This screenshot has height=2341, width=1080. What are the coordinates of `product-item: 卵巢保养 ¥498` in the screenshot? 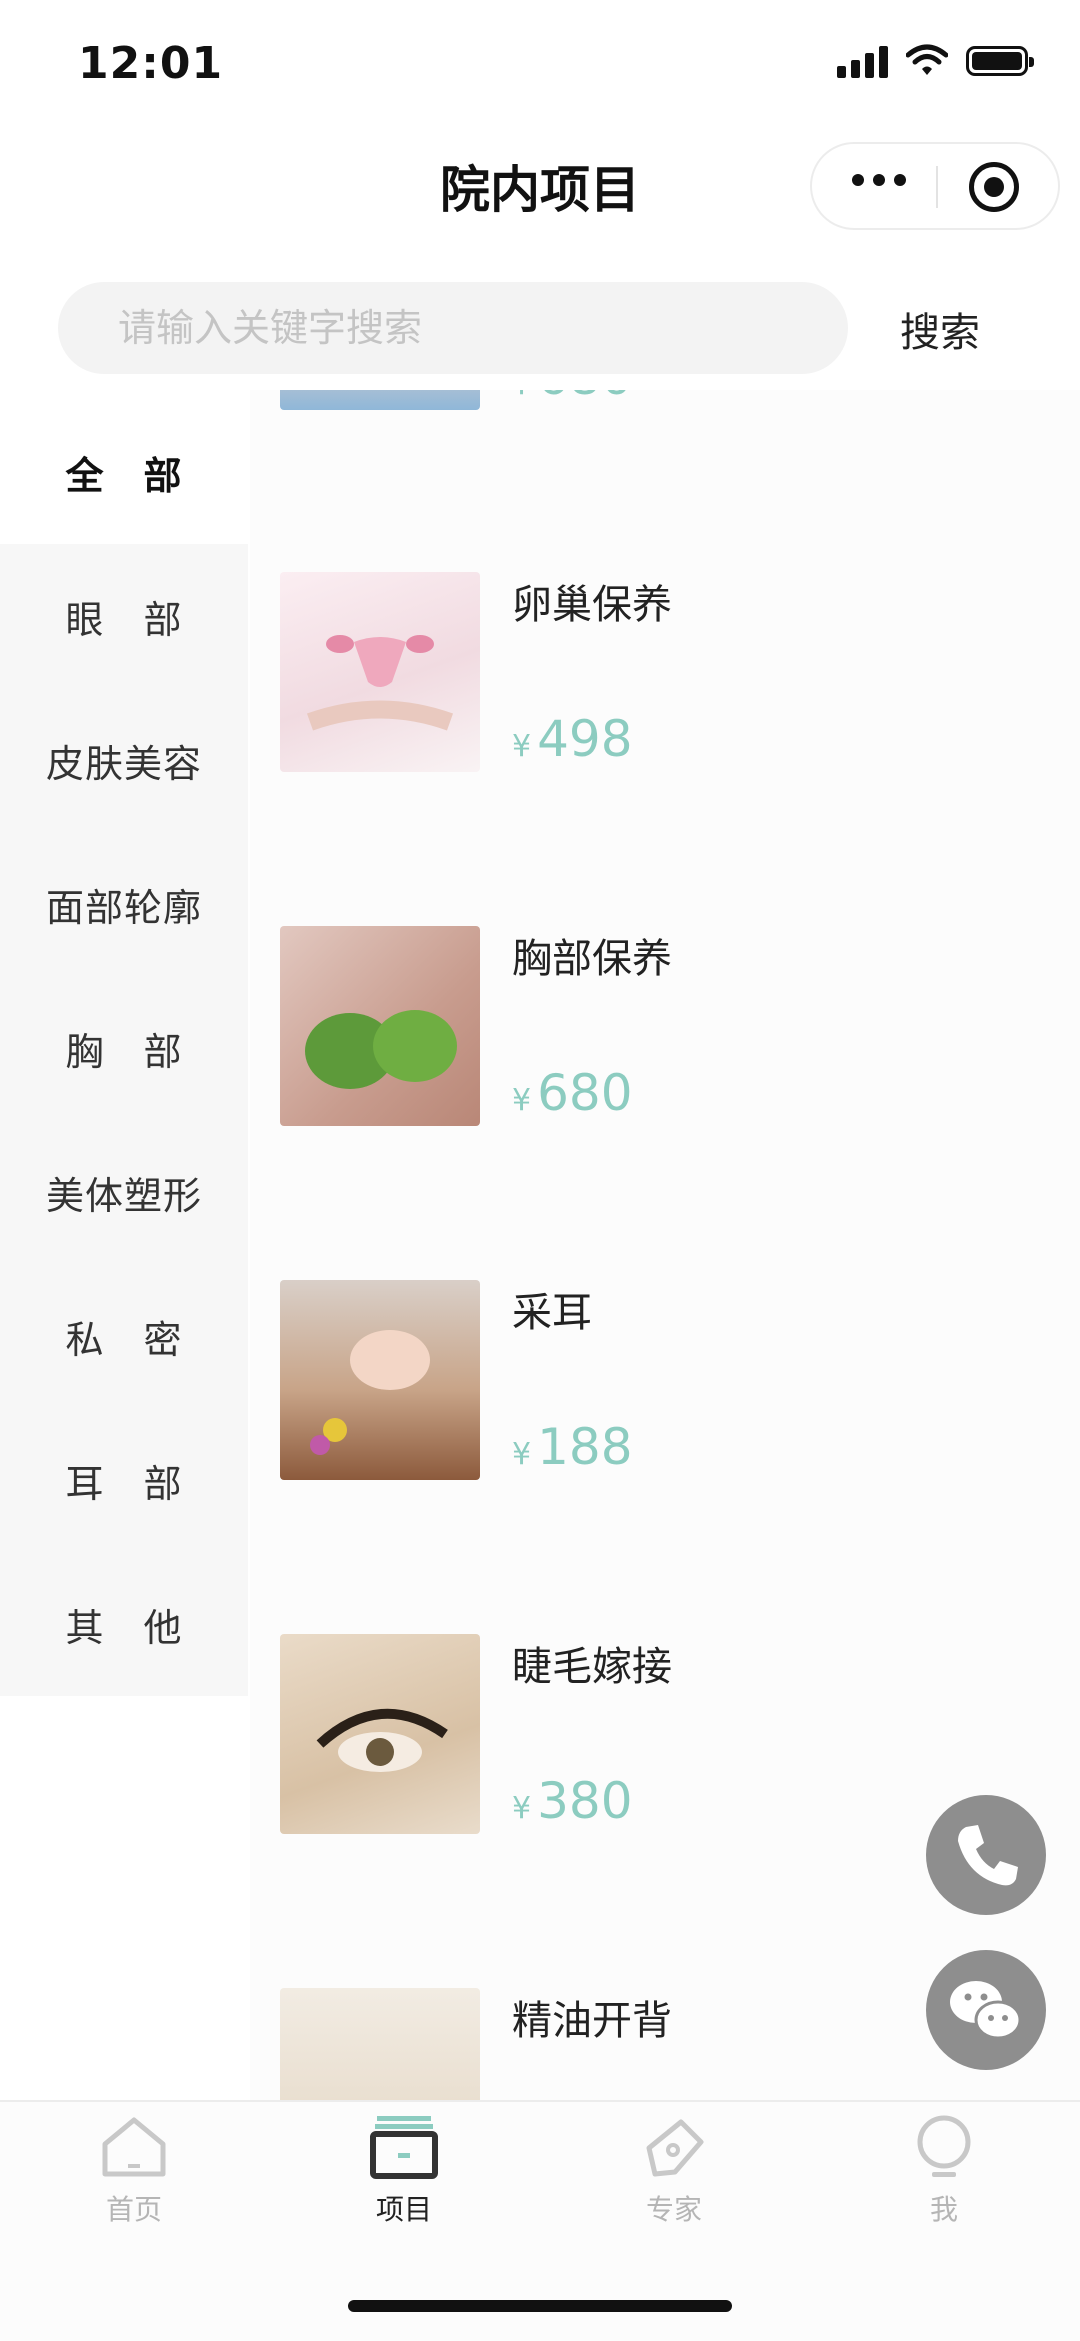 It's located at (665, 722).